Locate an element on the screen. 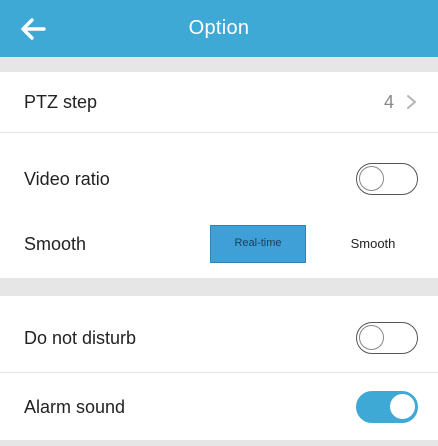  smooth-row: Smooth Real-time Smooth is located at coordinates (219, 244).